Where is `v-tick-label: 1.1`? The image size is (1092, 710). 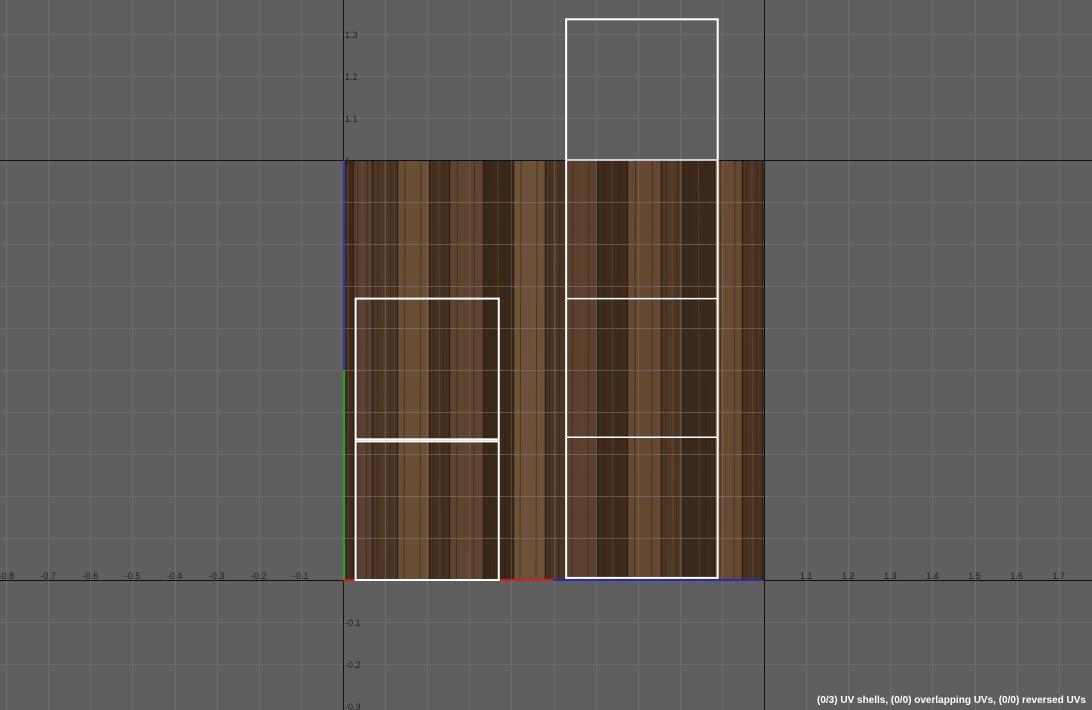
v-tick-label: 1.1 is located at coordinates (351, 119).